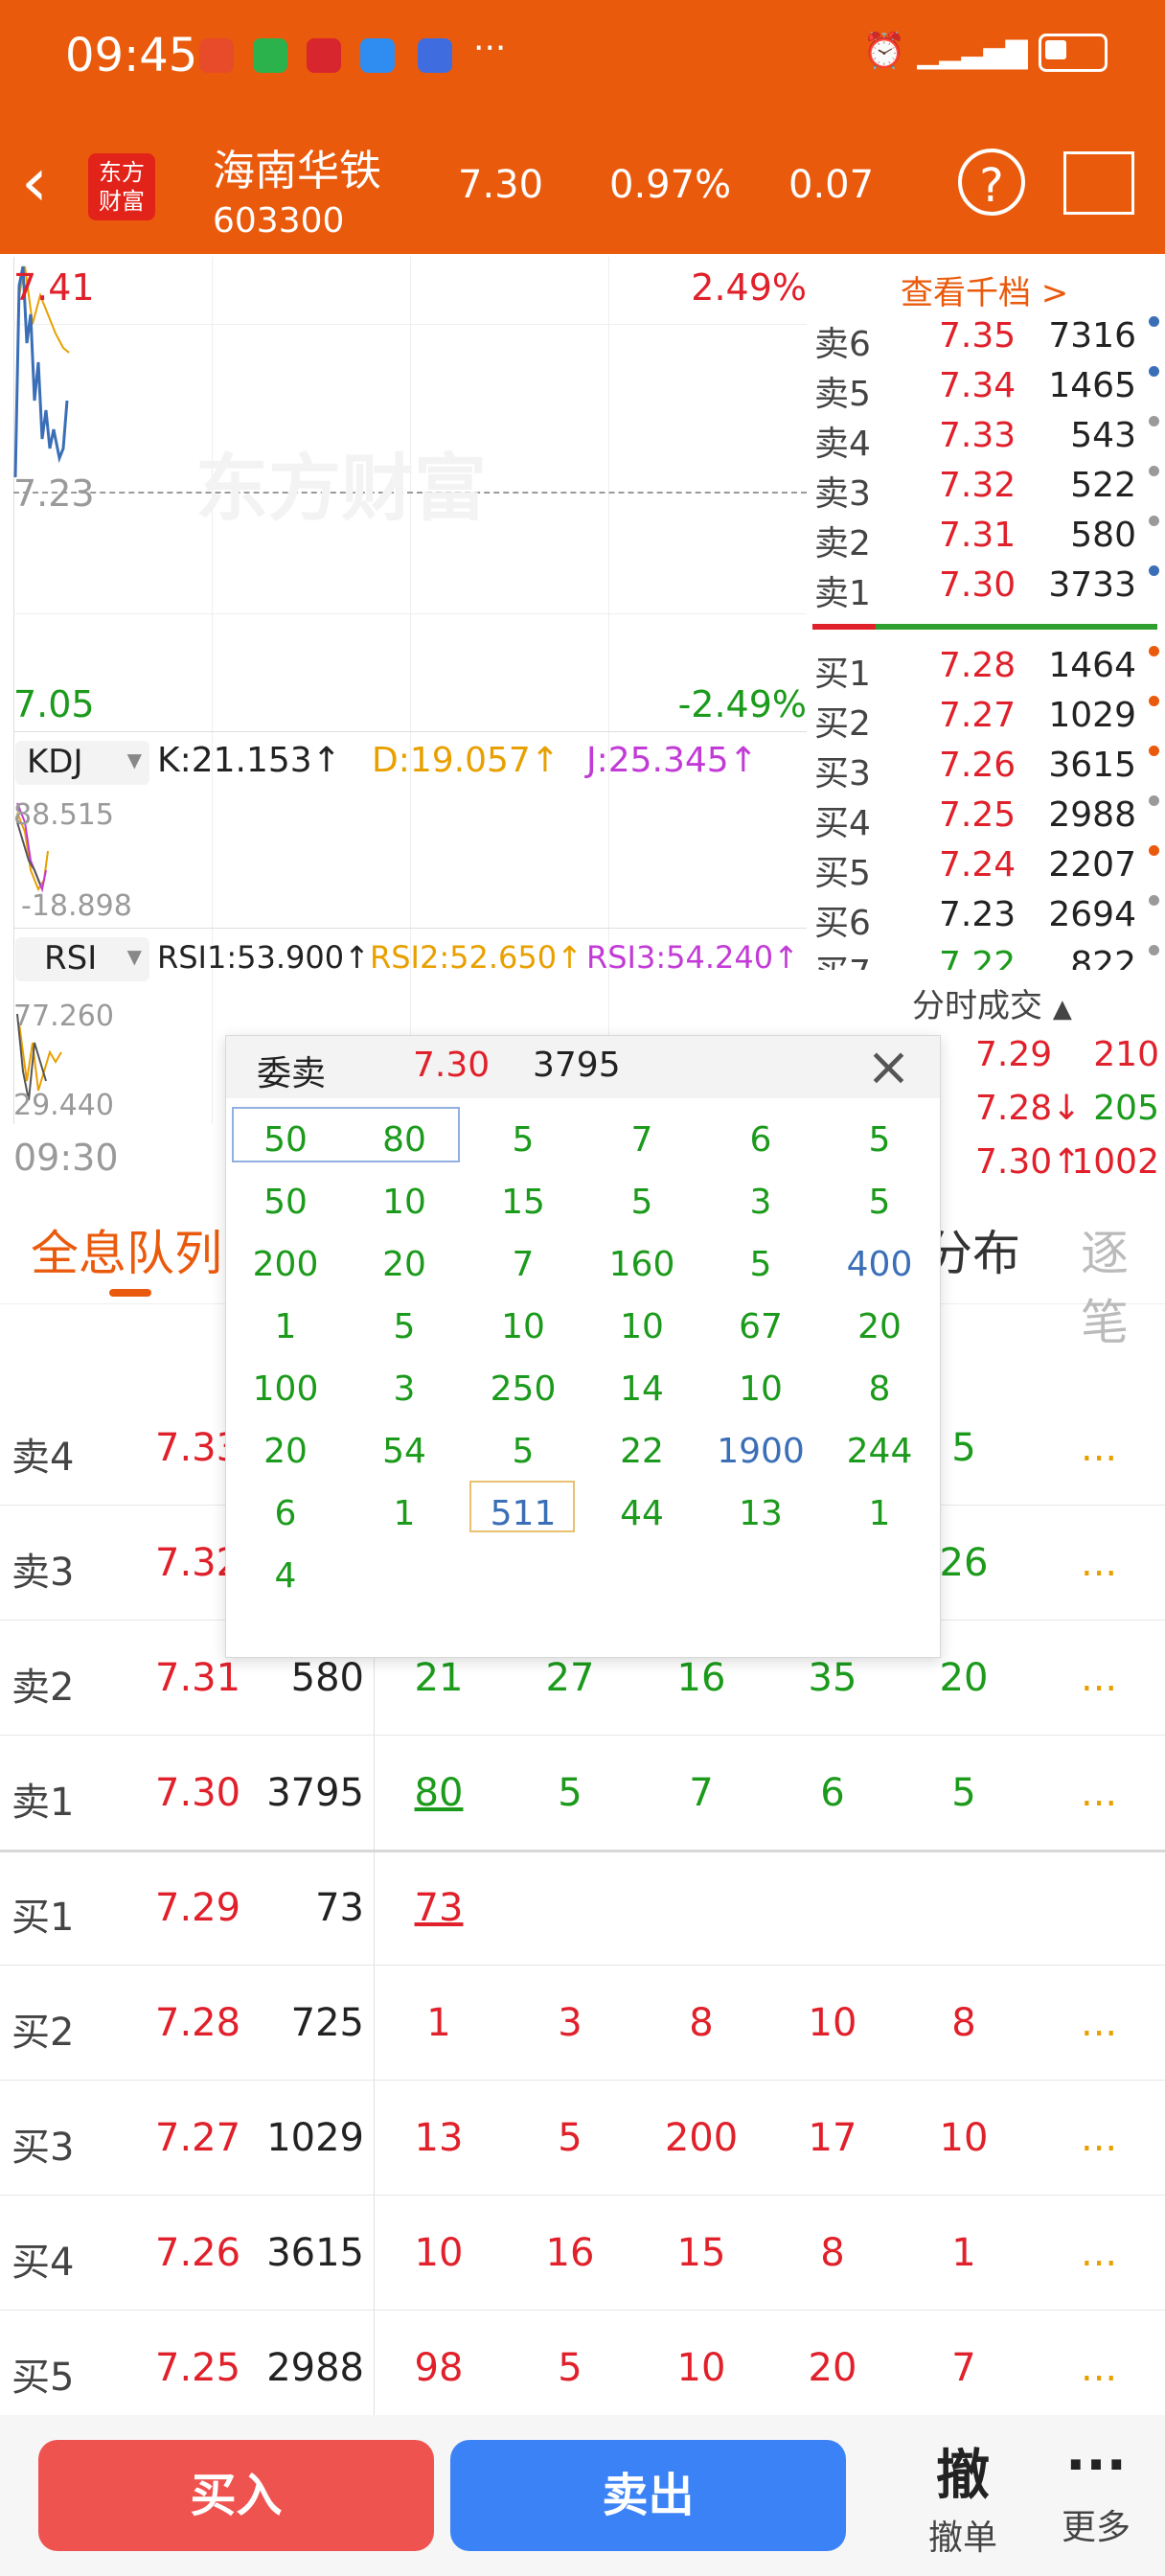 The height and width of the screenshot is (2576, 1165). I want to click on bid-level-row: 买2 7.27 1029, so click(987, 721).